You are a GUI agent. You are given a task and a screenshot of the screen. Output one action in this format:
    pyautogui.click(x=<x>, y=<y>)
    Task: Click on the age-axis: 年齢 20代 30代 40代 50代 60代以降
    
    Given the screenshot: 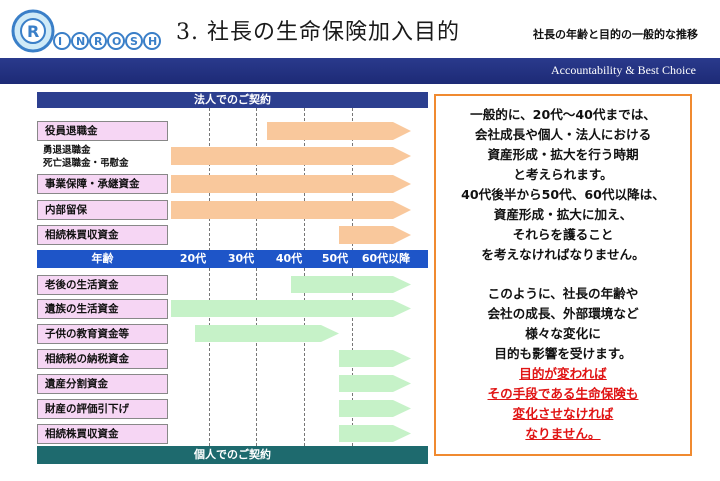 What is the action you would take?
    pyautogui.click(x=232, y=259)
    